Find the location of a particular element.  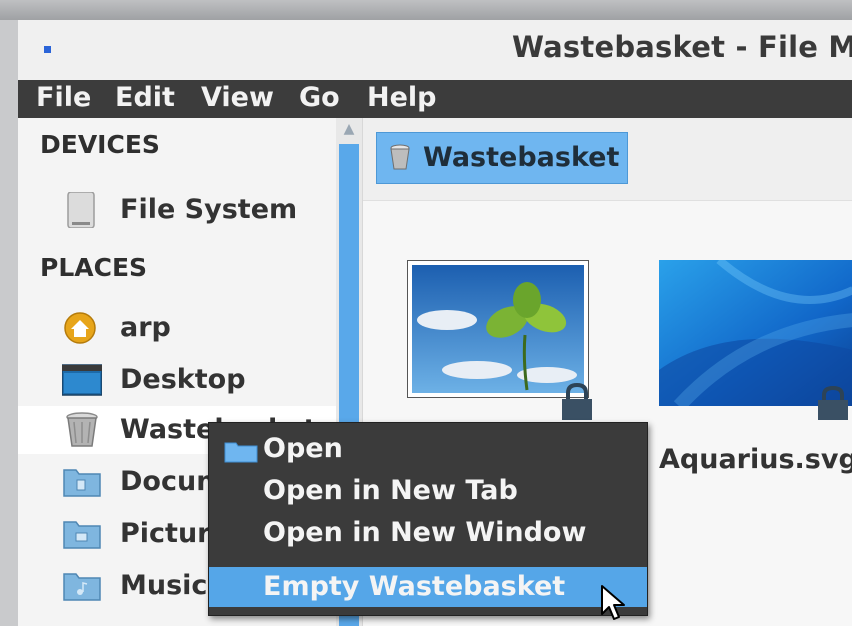

section-devices: DEVICES is located at coordinates (100, 144).